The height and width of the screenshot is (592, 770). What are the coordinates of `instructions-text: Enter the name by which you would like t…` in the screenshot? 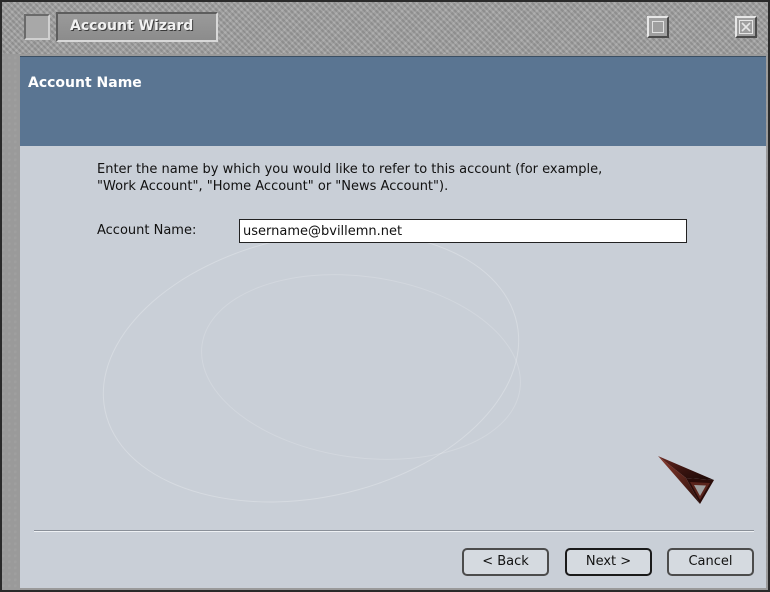 It's located at (397, 178).